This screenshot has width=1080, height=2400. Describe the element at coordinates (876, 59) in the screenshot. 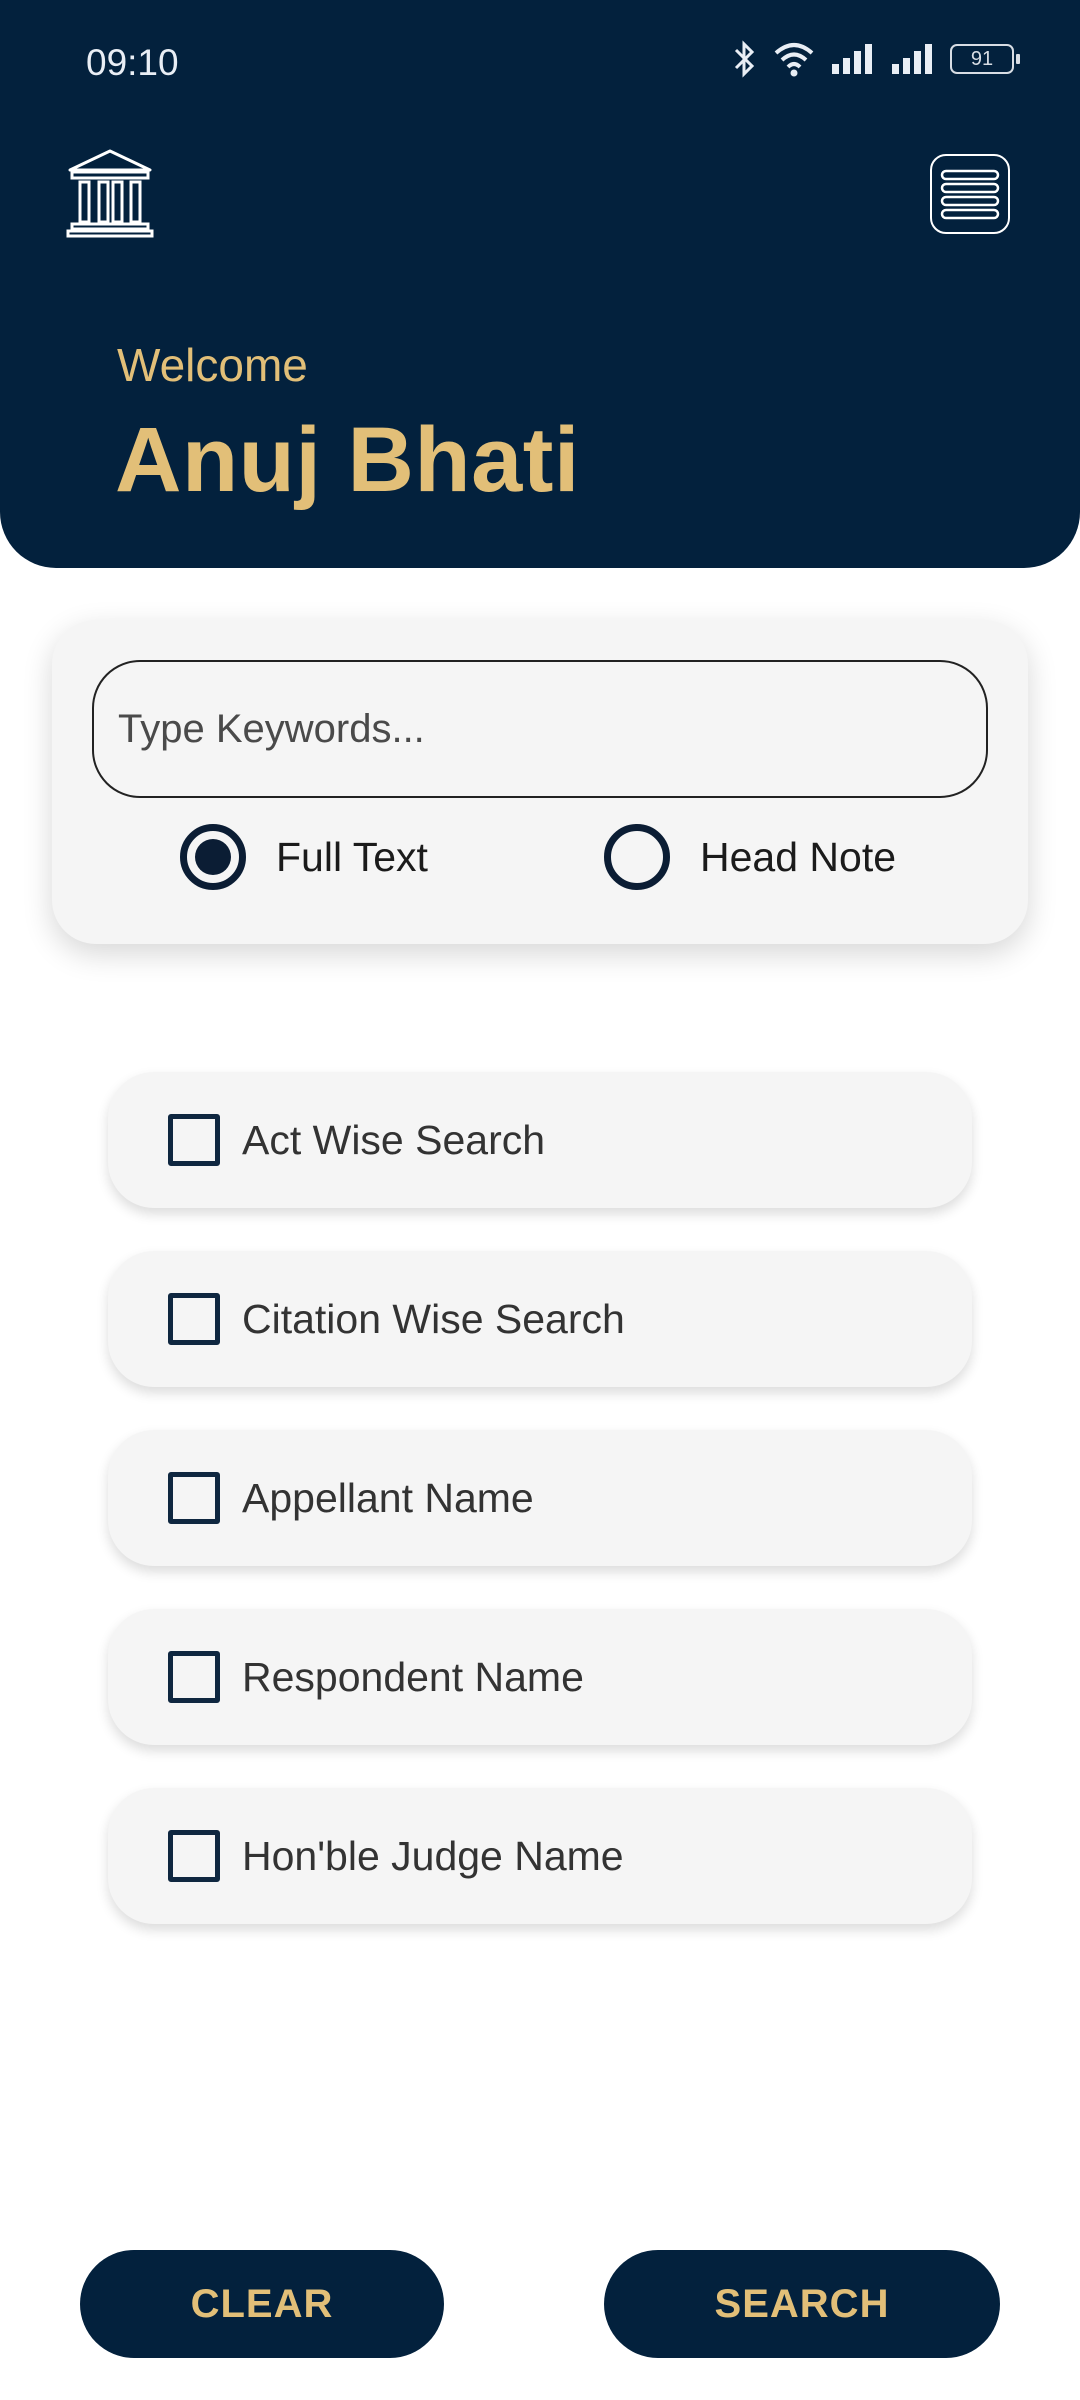

I see `status-icons: 91` at that location.